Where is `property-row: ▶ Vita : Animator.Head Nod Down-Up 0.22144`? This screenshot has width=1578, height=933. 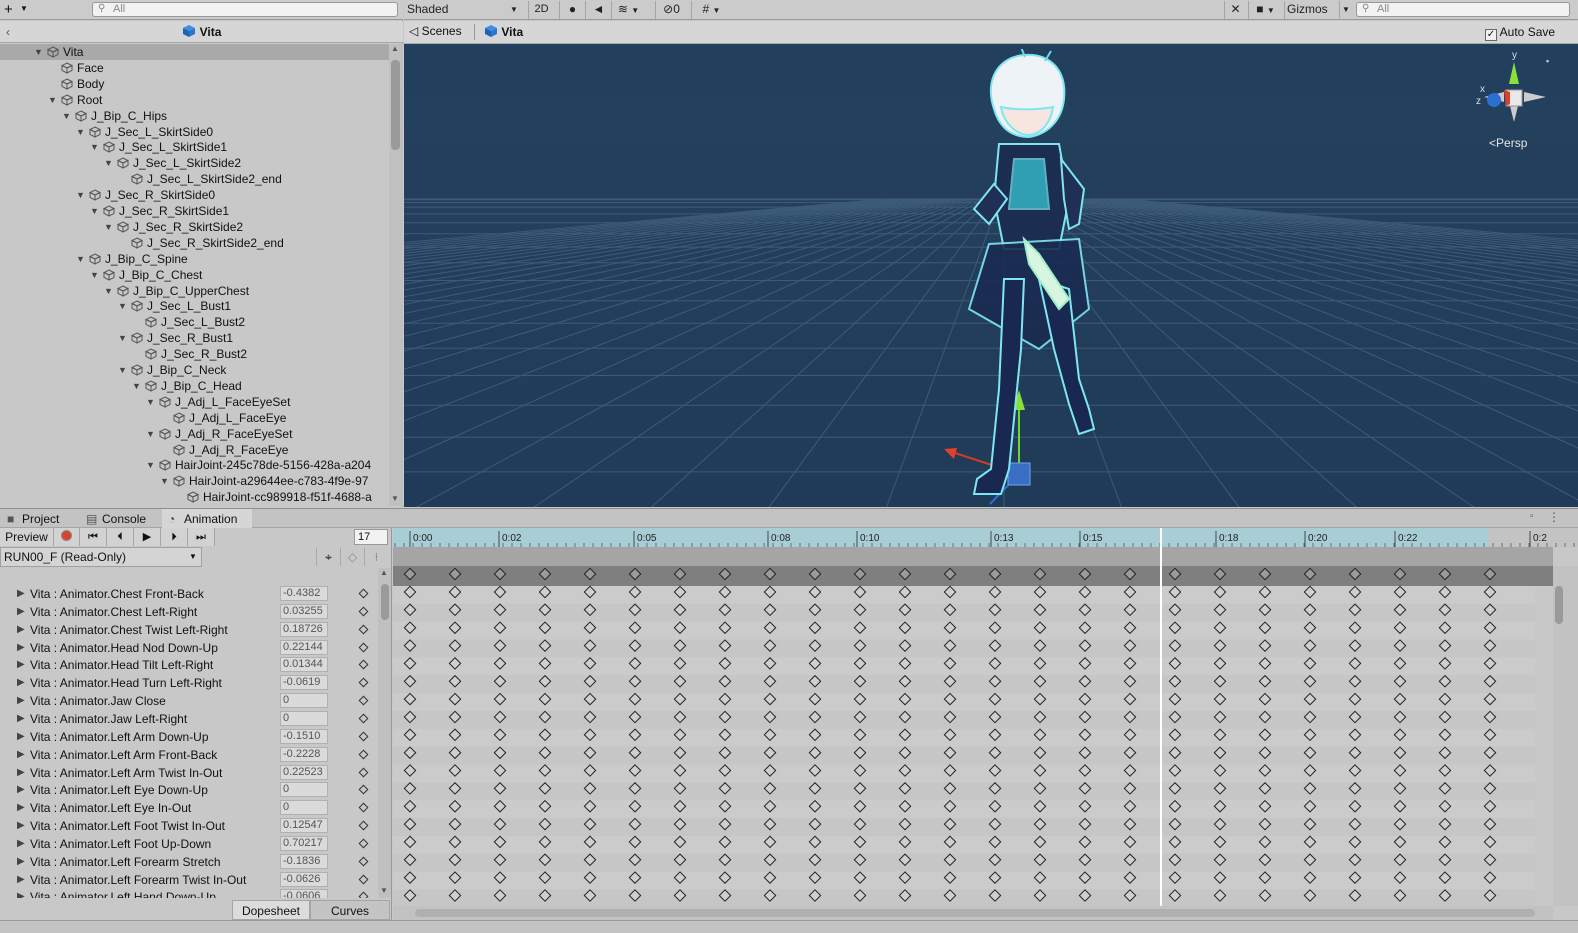 property-row: ▶ Vita : Animator.Head Nod Down-Up 0.22144 is located at coordinates (189, 648).